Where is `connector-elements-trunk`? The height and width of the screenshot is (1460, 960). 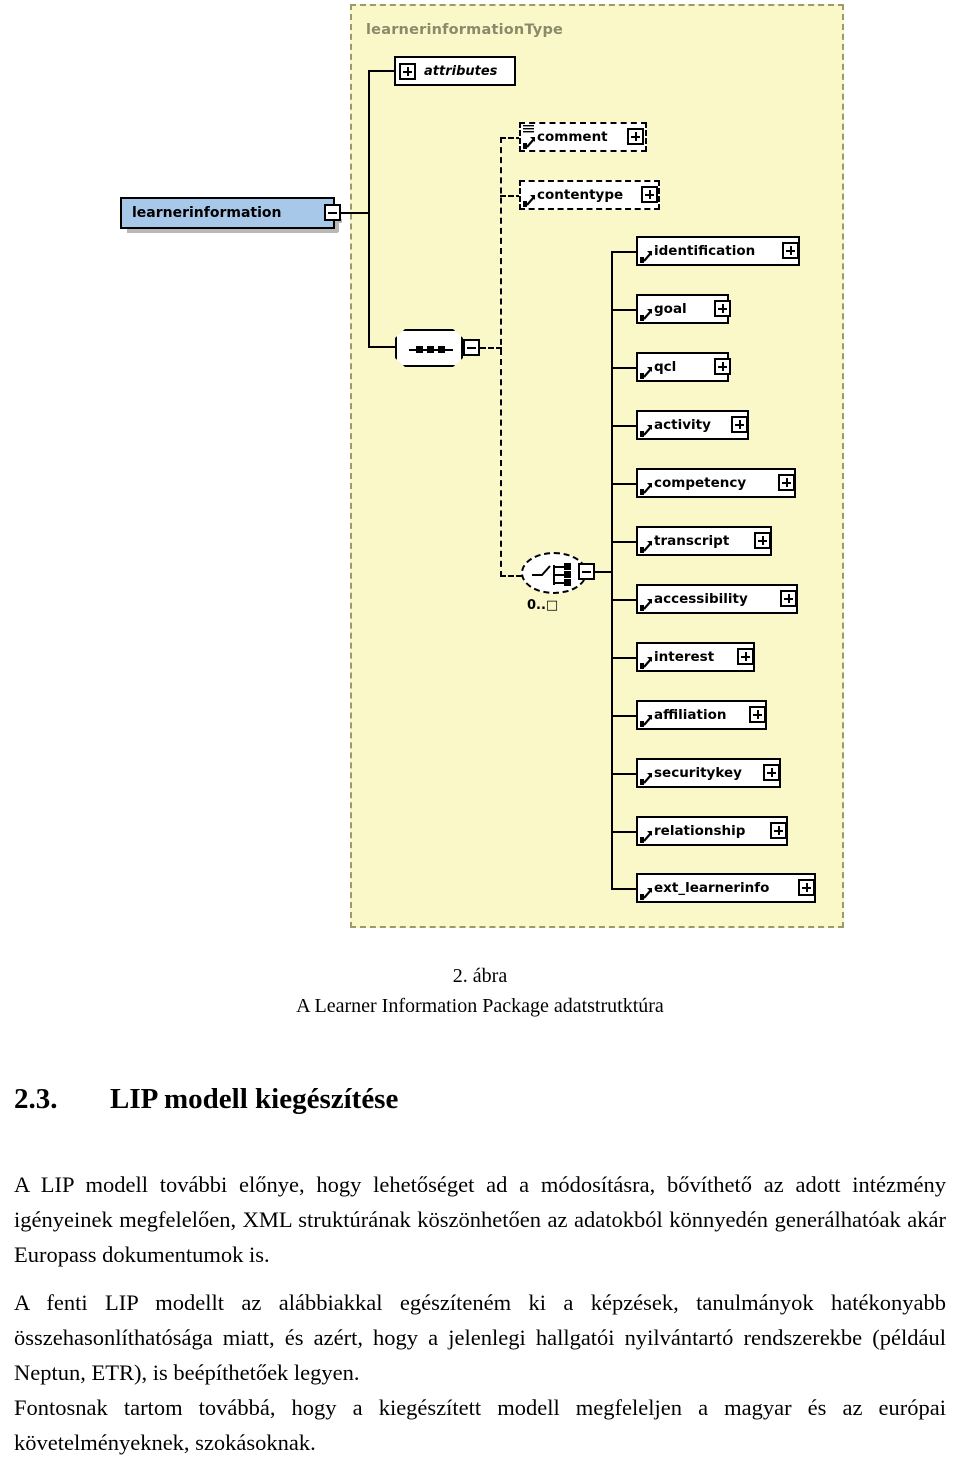 connector-elements-trunk is located at coordinates (612, 569).